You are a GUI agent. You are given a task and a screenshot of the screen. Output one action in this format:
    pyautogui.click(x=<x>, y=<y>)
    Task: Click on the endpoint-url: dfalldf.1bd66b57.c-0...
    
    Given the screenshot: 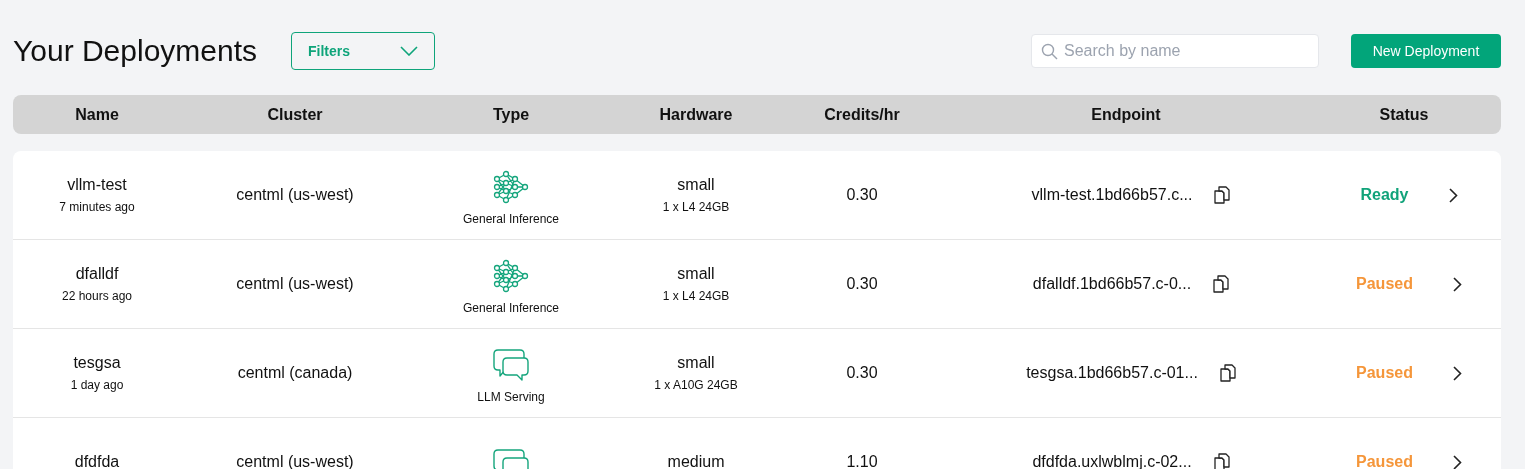 What is the action you would take?
    pyautogui.click(x=1112, y=284)
    